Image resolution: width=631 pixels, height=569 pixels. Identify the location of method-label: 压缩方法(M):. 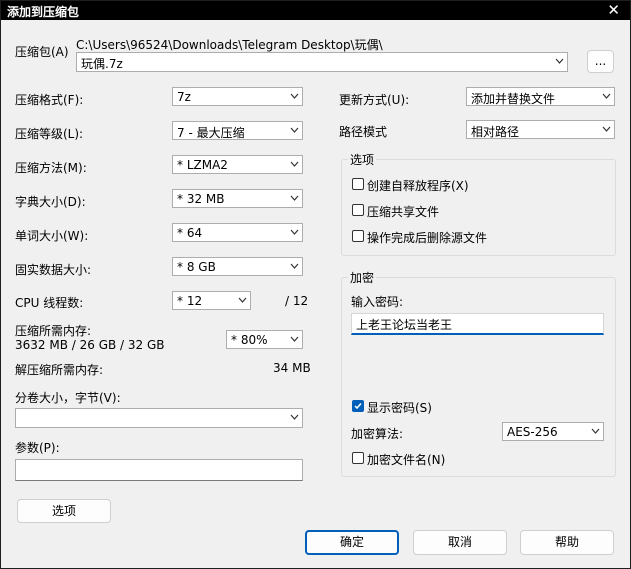
(51, 168).